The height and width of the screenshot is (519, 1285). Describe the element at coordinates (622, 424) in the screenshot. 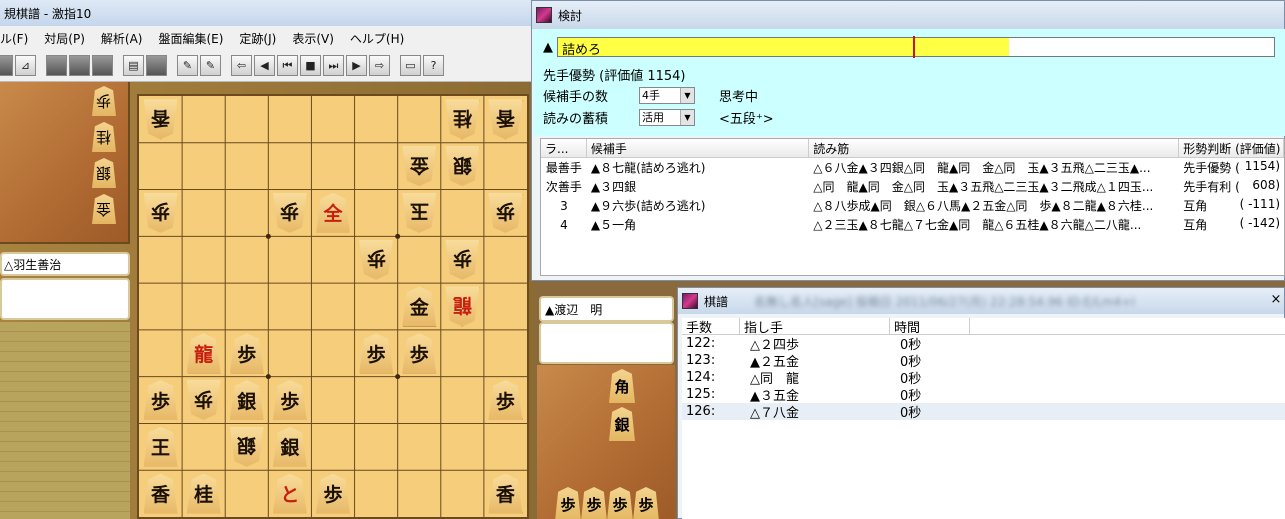

I see `sente-hand-piece: 銀` at that location.